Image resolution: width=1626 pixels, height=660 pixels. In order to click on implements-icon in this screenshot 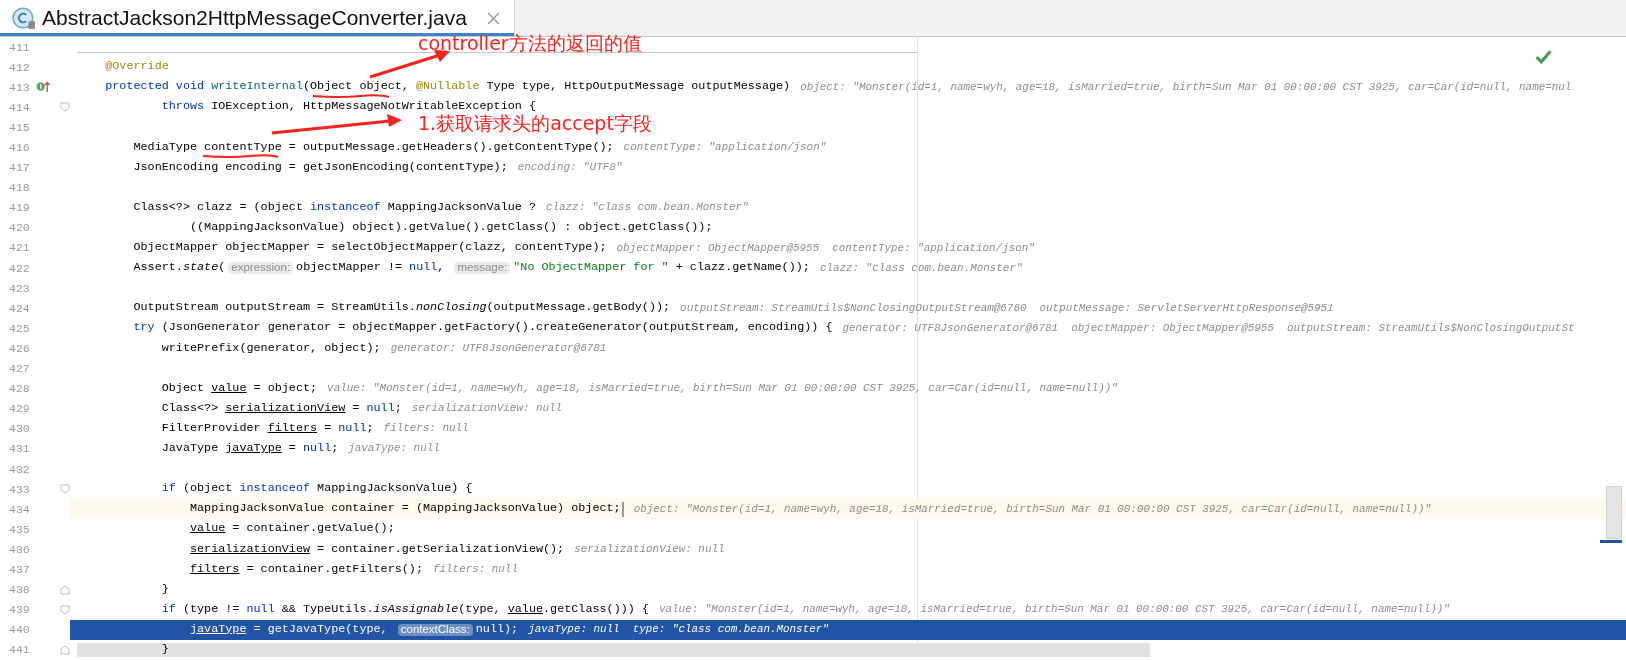, I will do `click(43, 87)`.